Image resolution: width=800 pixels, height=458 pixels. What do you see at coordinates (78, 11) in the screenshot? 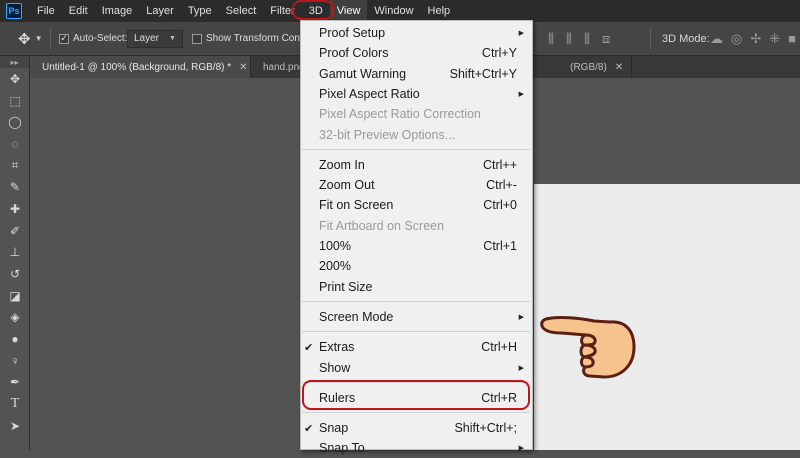
I see `menu-edit: Edit` at bounding box center [78, 11].